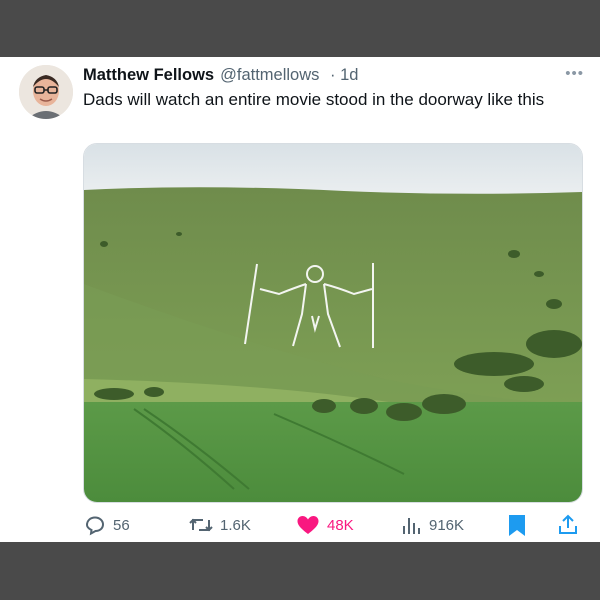 This screenshot has width=600, height=600. What do you see at coordinates (568, 524) in the screenshot?
I see `share-icon` at bounding box center [568, 524].